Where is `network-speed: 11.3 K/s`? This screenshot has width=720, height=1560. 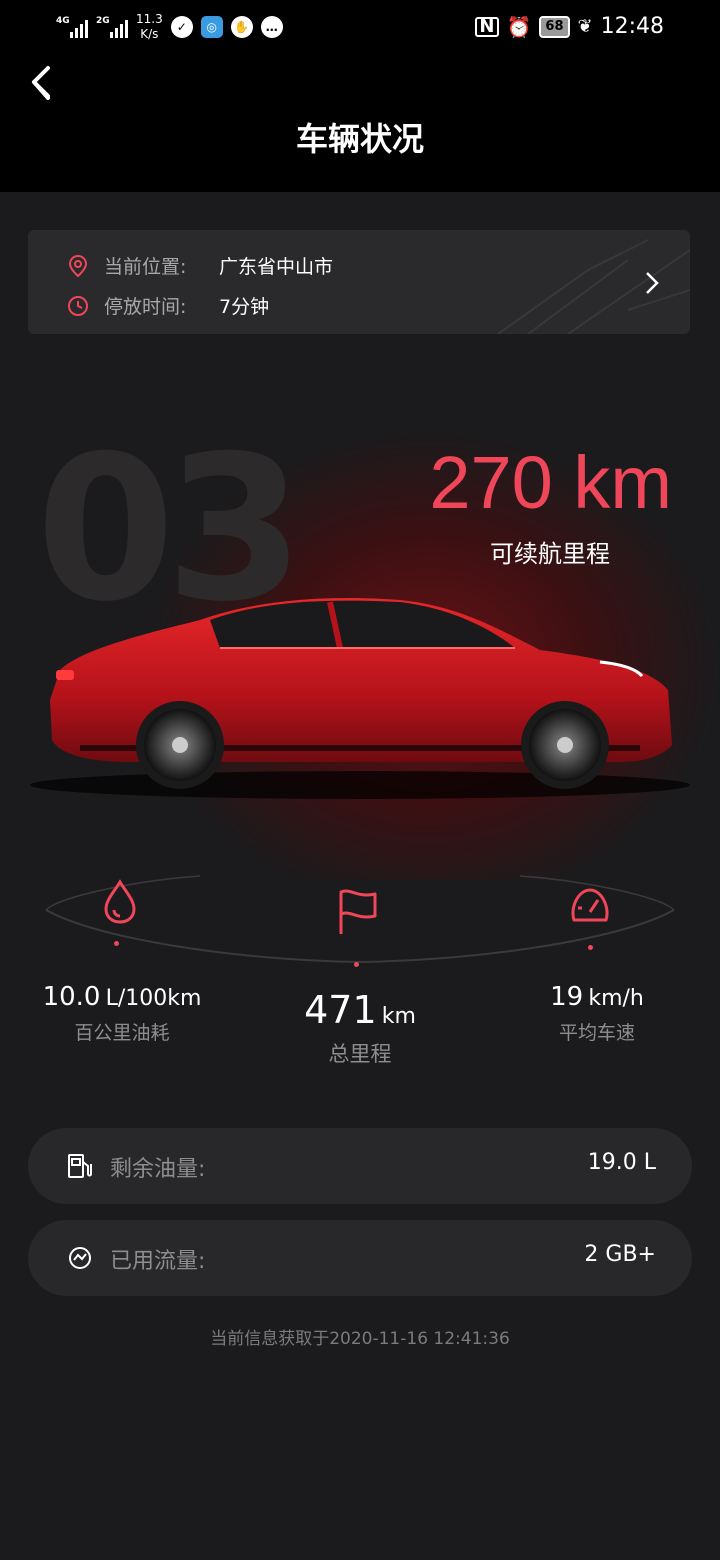 network-speed: 11.3 K/s is located at coordinates (149, 27).